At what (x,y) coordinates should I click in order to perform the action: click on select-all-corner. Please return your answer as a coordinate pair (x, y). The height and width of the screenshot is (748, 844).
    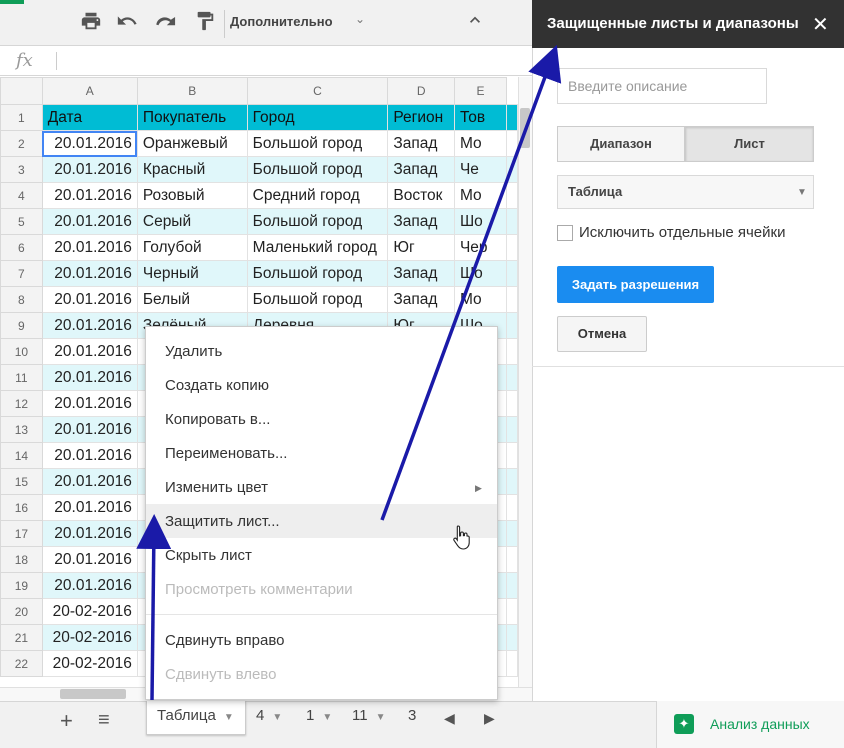
    Looking at the image, I should click on (21, 91).